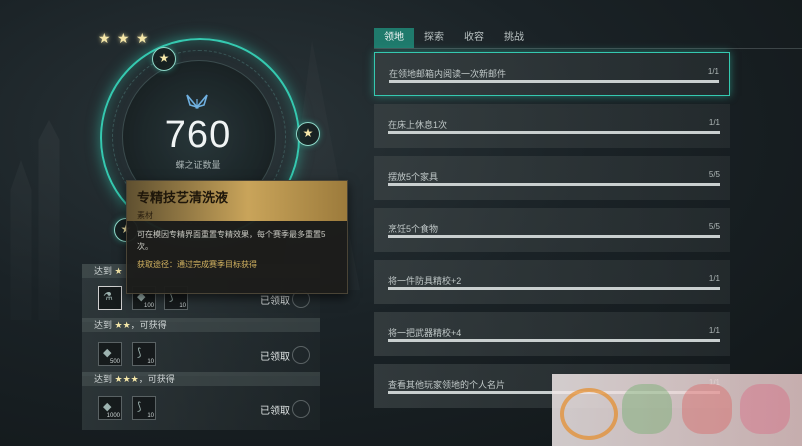 The width and height of the screenshot is (802, 446). I want to click on tab-challenge: 挑战, so click(514, 38).